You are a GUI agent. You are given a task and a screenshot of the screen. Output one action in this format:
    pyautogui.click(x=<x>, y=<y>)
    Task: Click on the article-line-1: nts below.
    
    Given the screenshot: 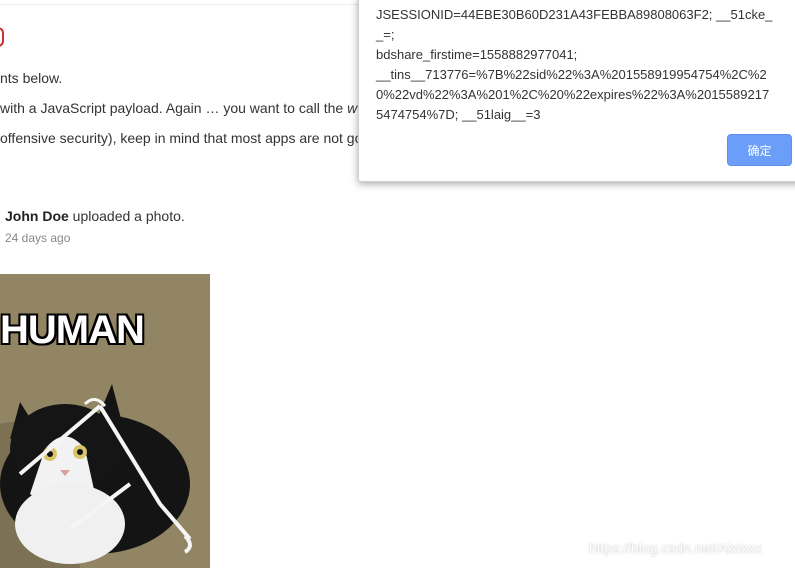 What is the action you would take?
    pyautogui.click(x=31, y=78)
    